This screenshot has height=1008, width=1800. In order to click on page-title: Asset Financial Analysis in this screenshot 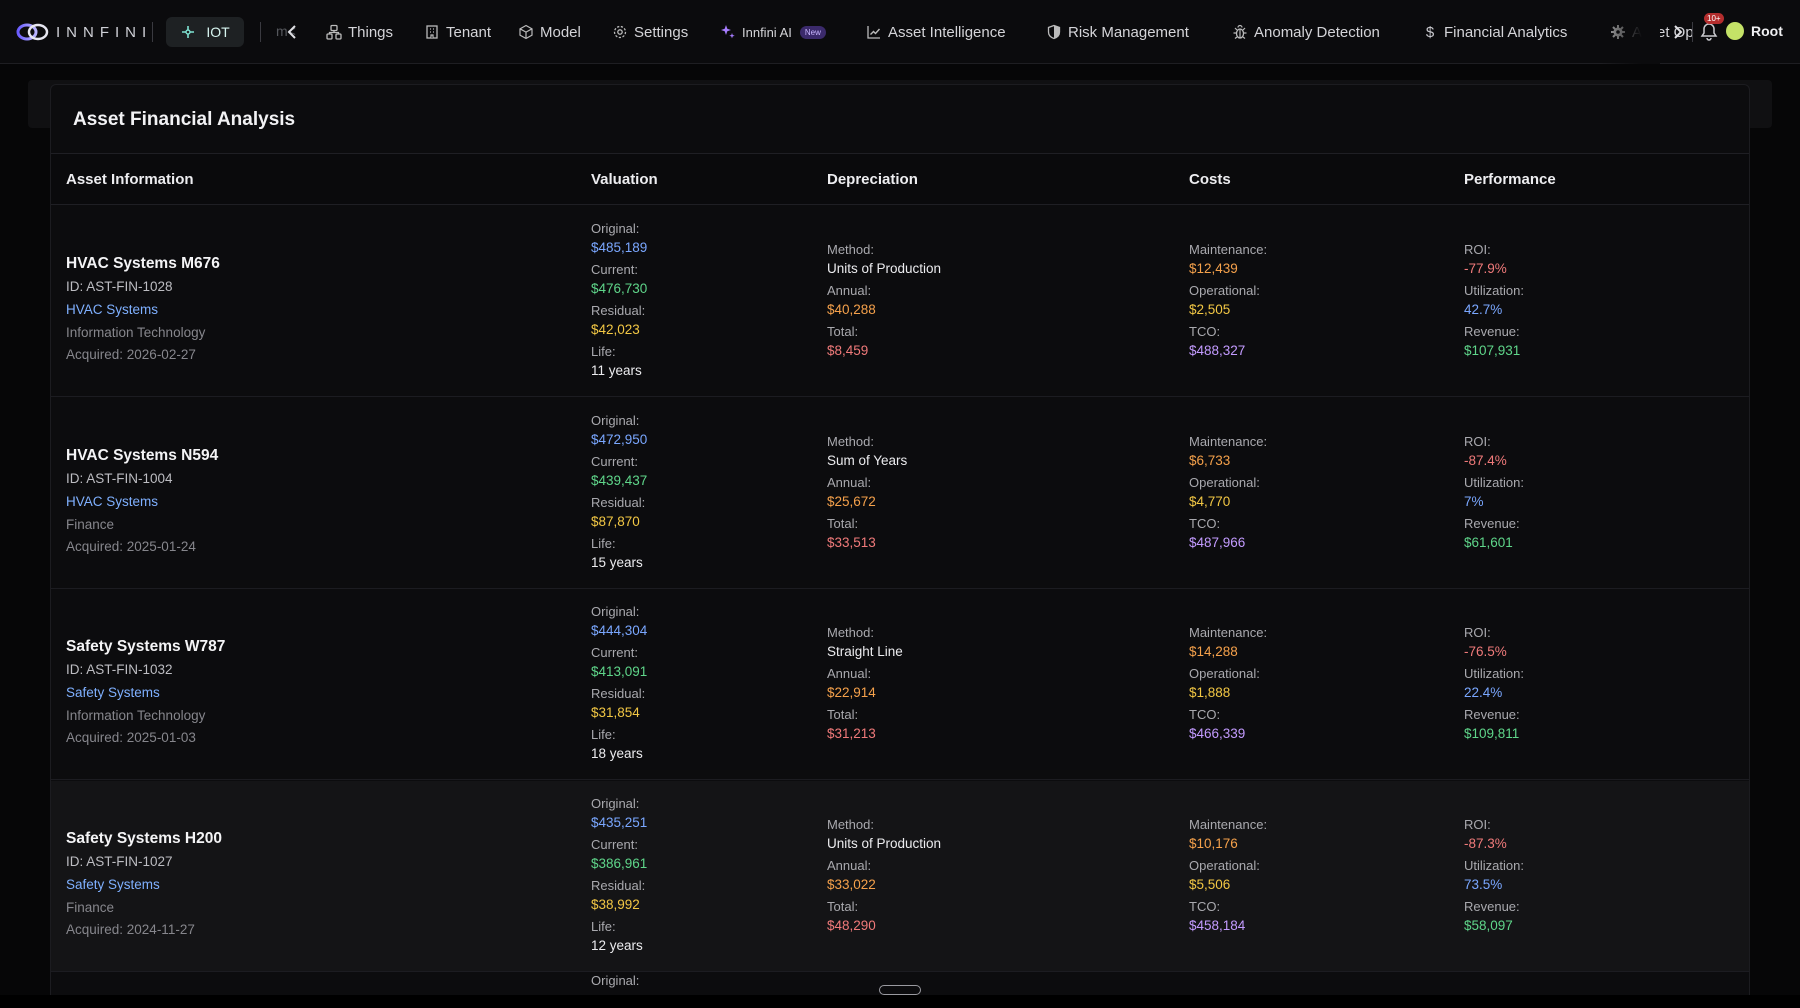, I will do `click(184, 119)`.